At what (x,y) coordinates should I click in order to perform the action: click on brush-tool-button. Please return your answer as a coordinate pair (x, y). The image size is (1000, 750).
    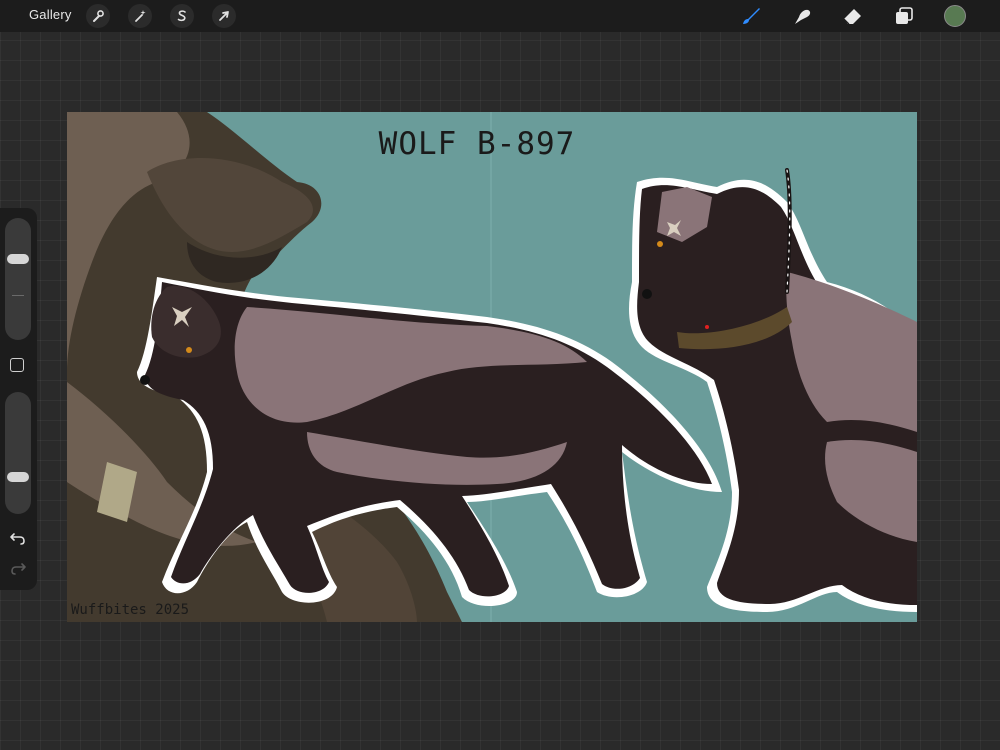
    Looking at the image, I should click on (751, 16).